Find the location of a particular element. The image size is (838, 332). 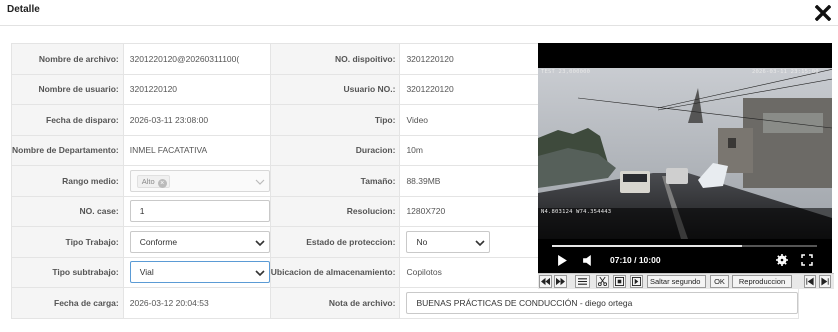

rango-medio-select: Alto × is located at coordinates (199, 180).